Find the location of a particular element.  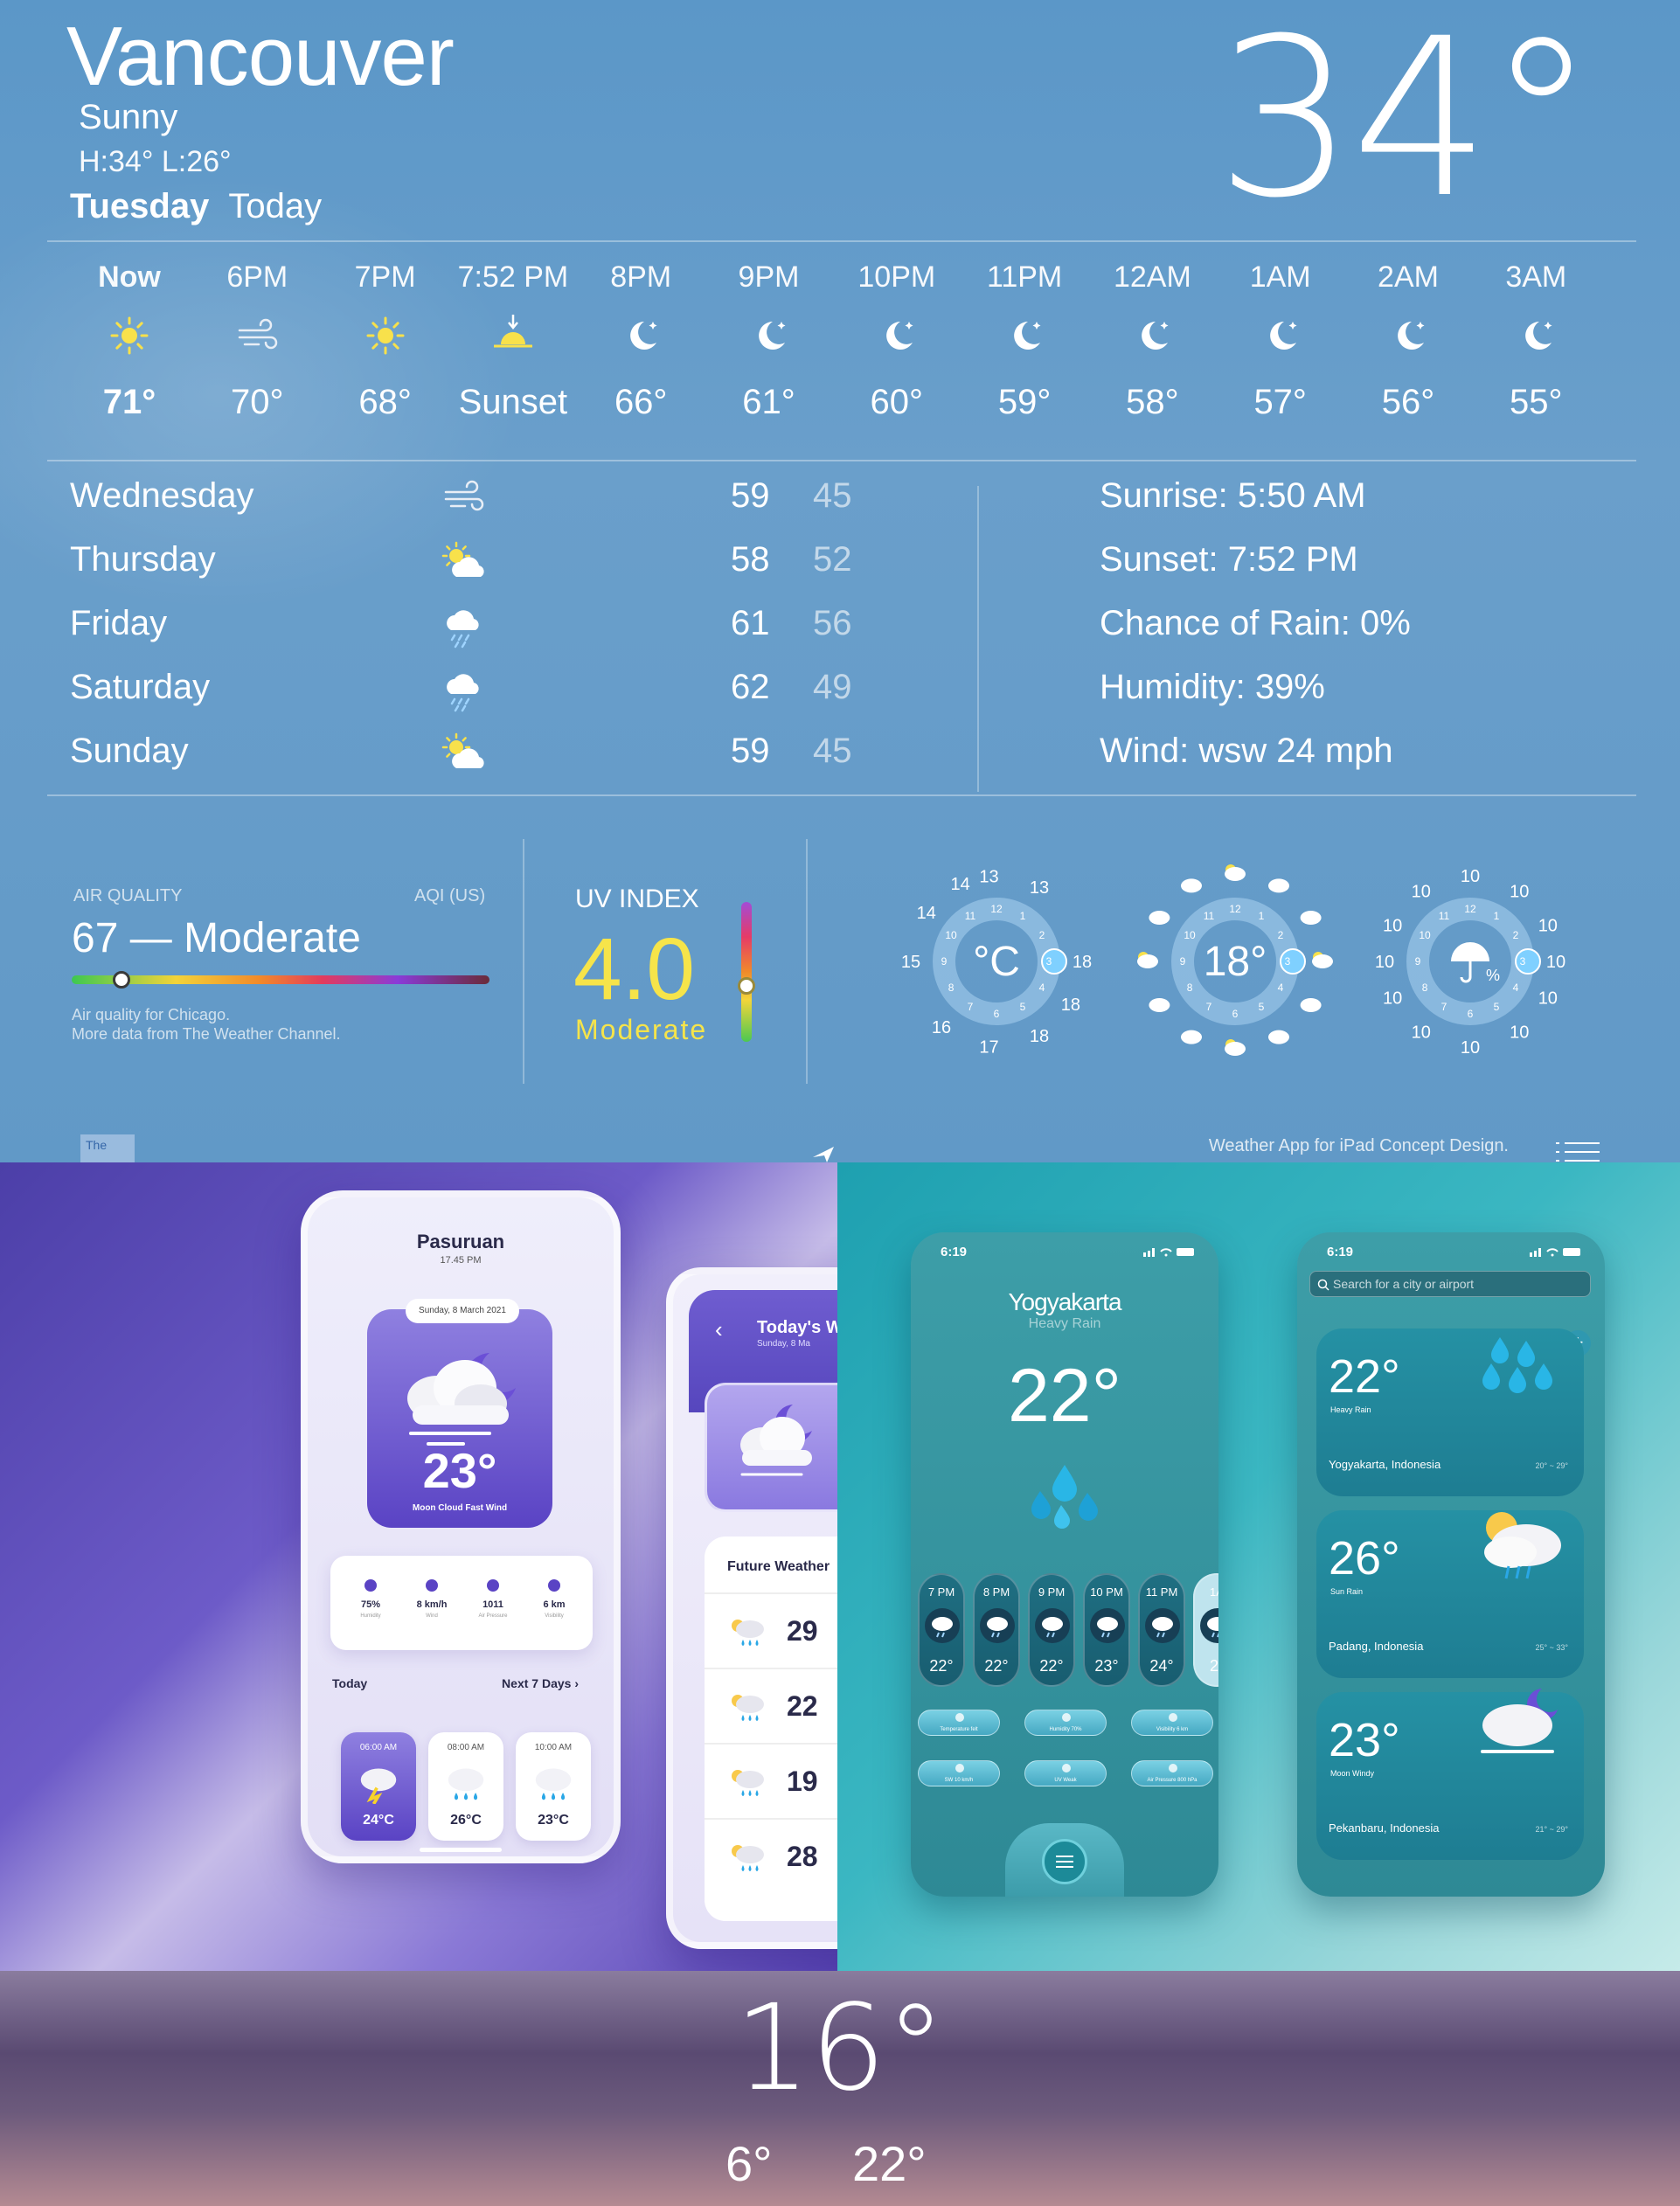

date-pill: Sunday, 8 March 2021 is located at coordinates (462, 1311).